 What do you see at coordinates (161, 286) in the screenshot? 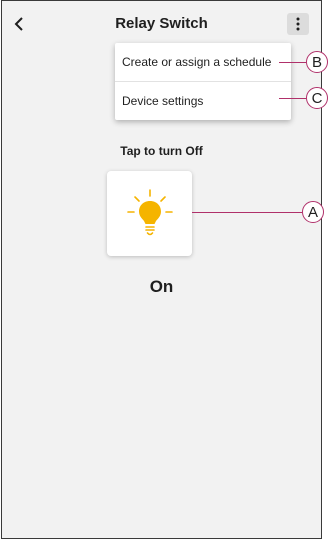
I see `device-state: On` at bounding box center [161, 286].